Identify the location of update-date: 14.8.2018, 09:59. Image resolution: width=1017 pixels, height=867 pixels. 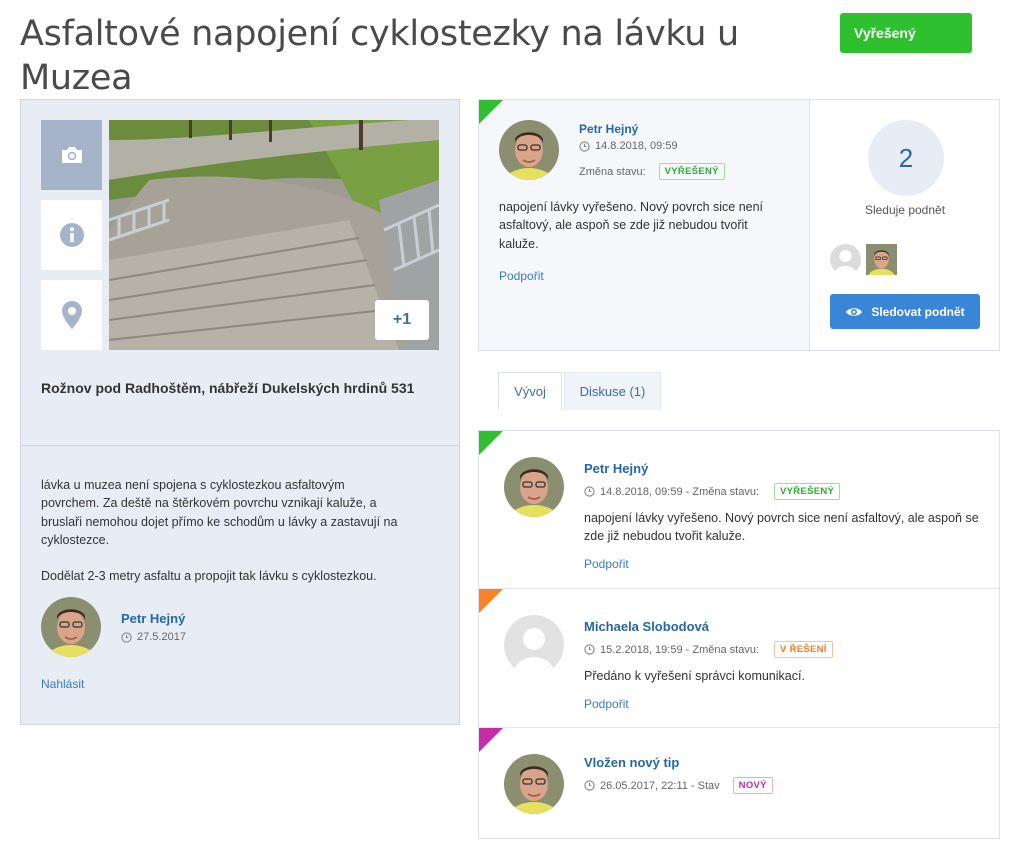
(636, 146).